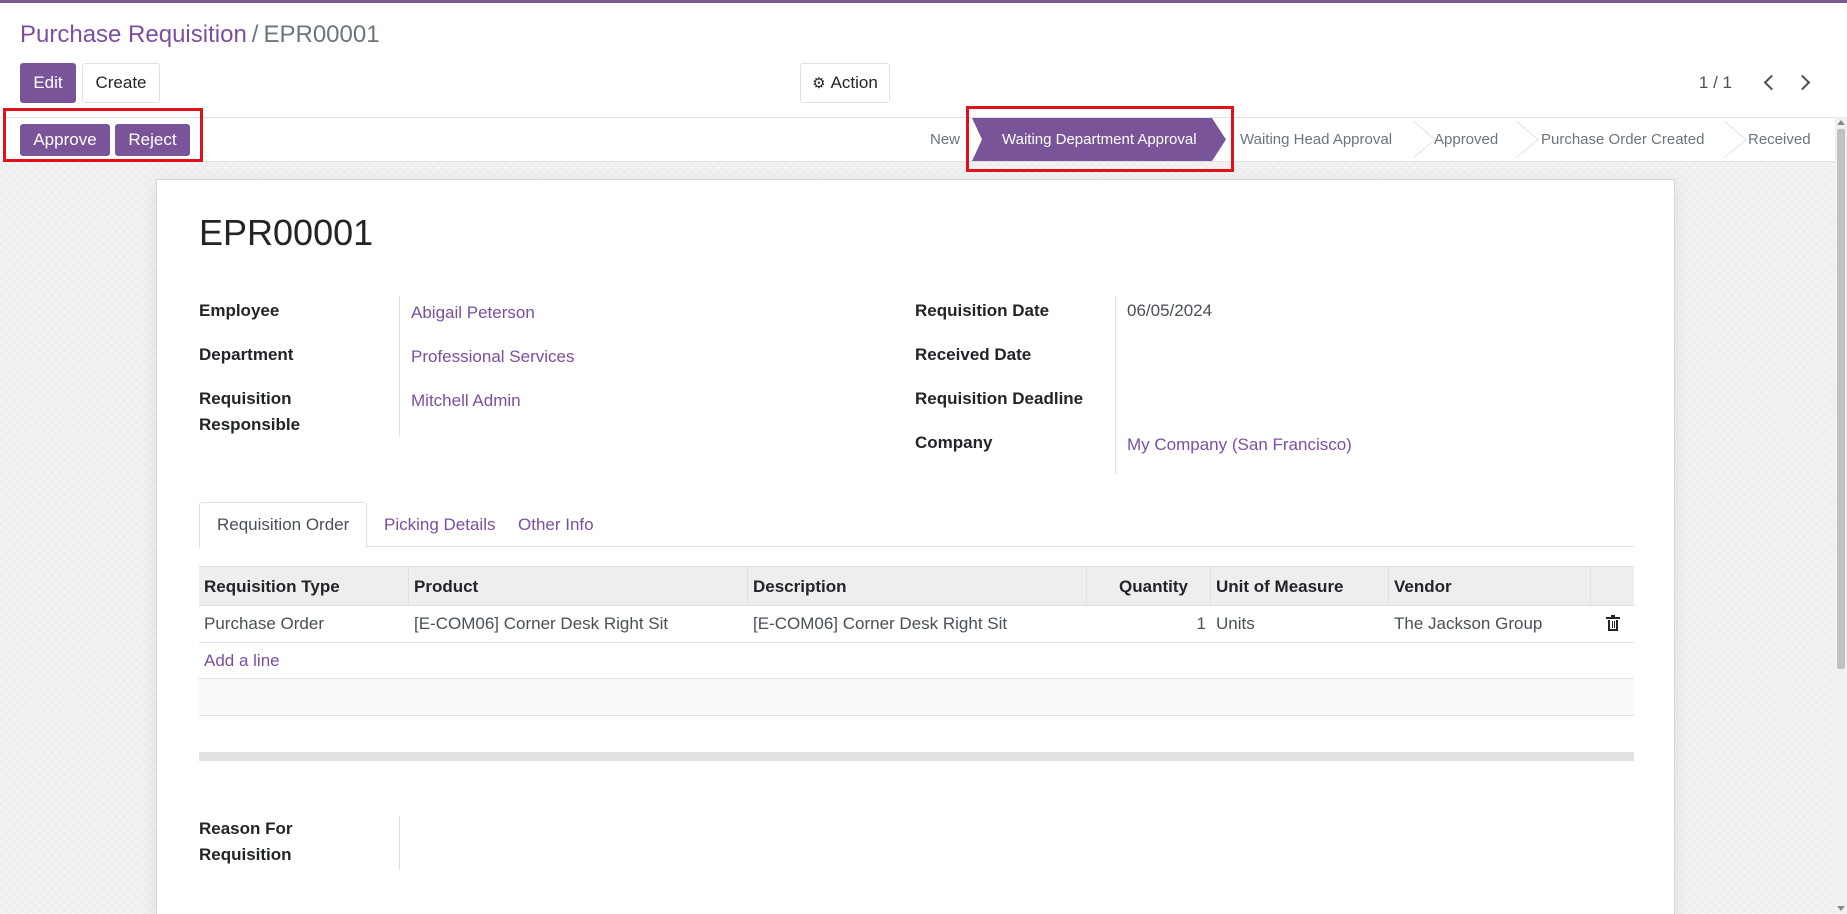  I want to click on cell-product: [E-COM06] Corner Desk Right Sit, so click(578, 624).